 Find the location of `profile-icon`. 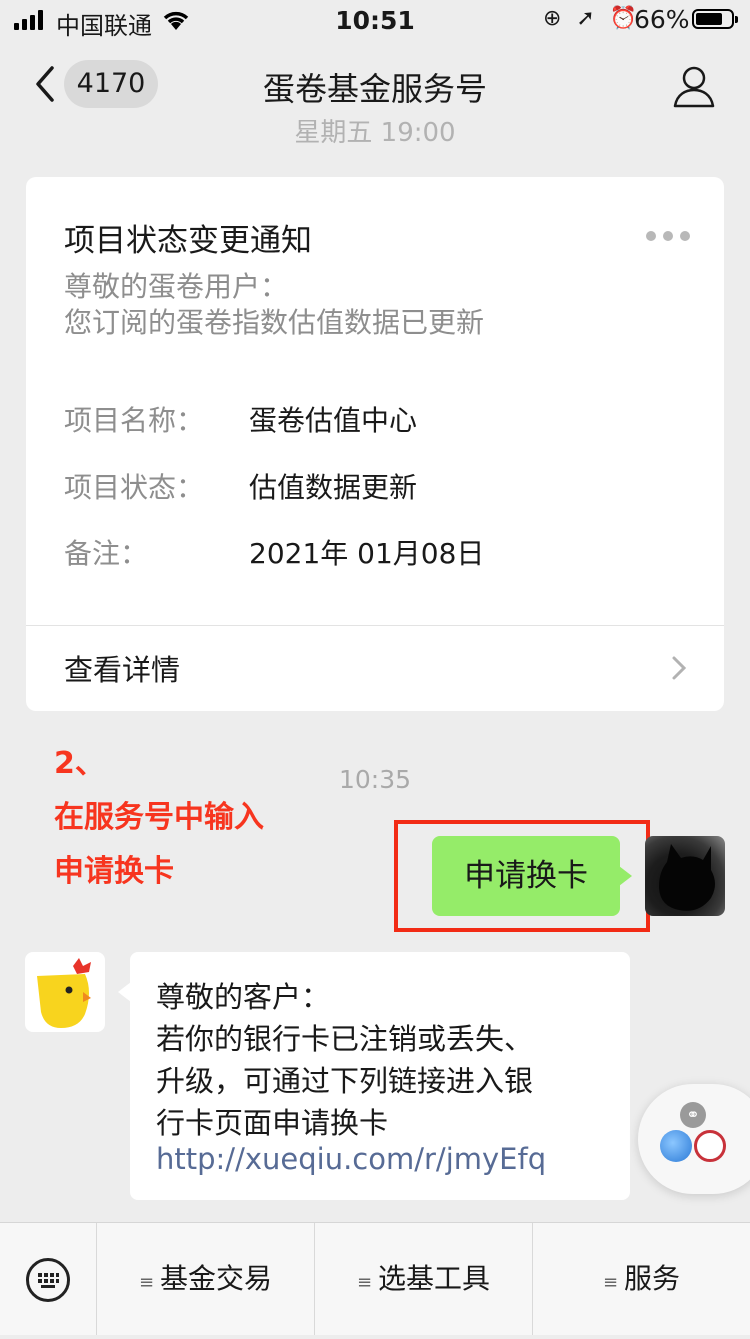

profile-icon is located at coordinates (694, 86).